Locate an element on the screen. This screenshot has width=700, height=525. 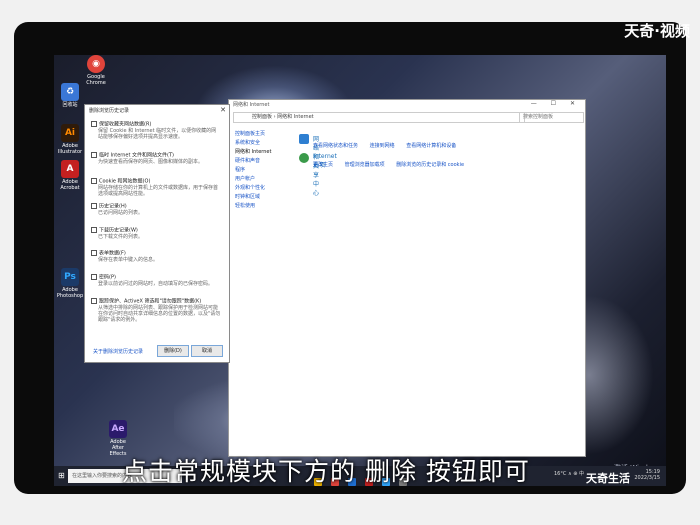
sidebar-item-appearance: 外观和个性化 is located at coordinates (253, 188).